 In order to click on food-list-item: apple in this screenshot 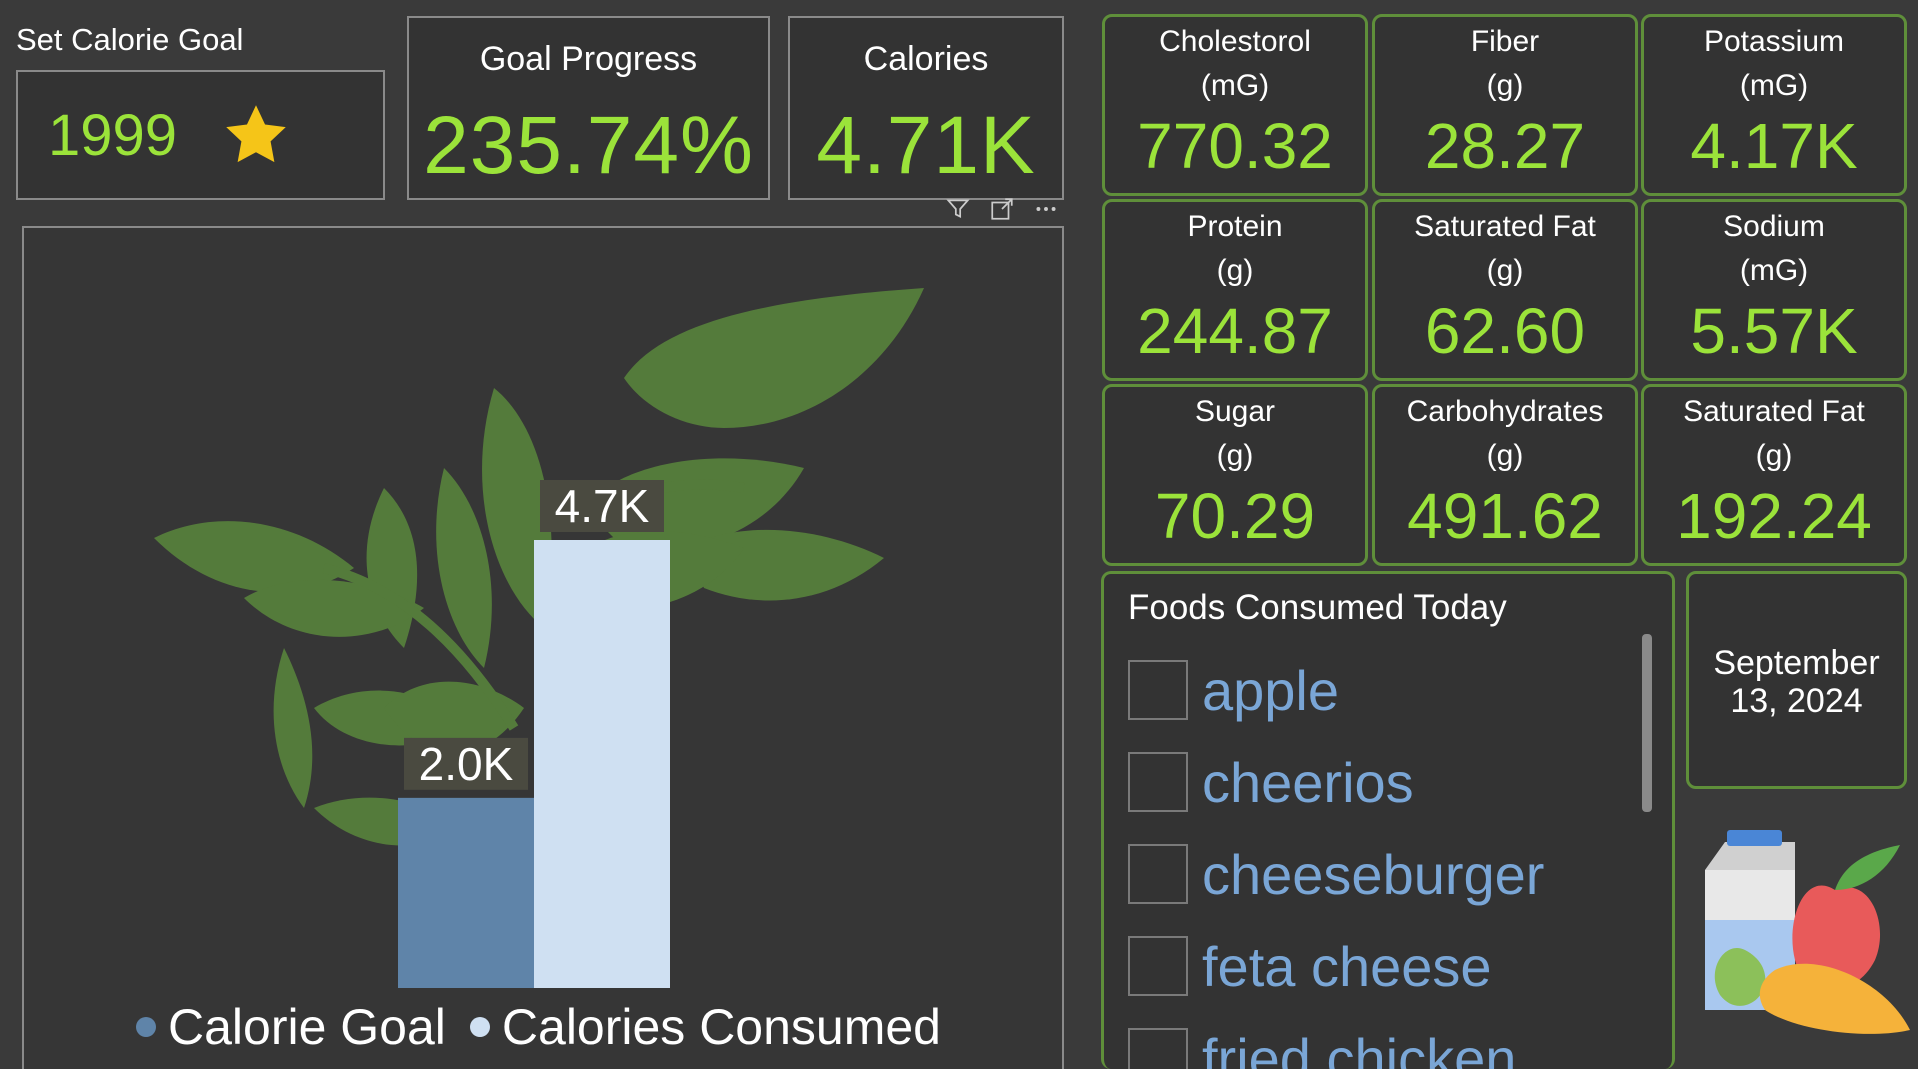, I will do `click(1336, 690)`.